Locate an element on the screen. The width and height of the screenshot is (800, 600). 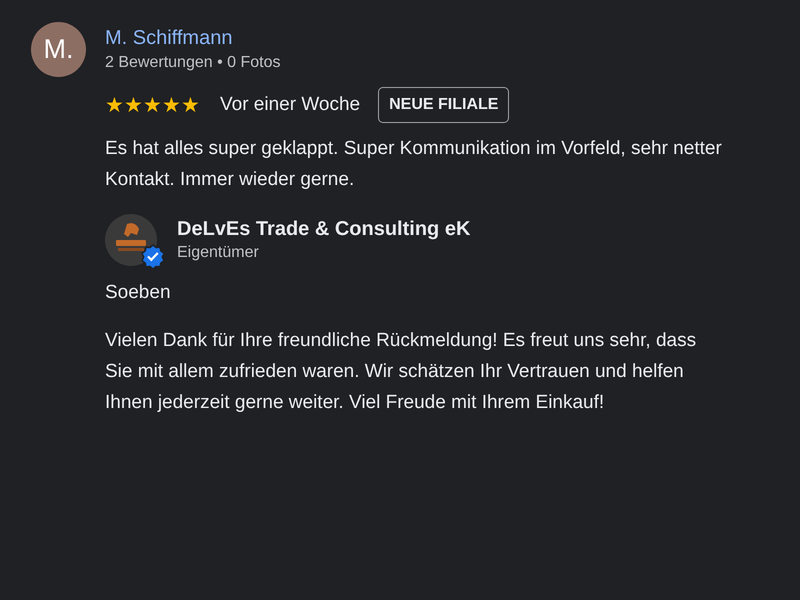
owner-role: Eigentümer is located at coordinates (218, 253).